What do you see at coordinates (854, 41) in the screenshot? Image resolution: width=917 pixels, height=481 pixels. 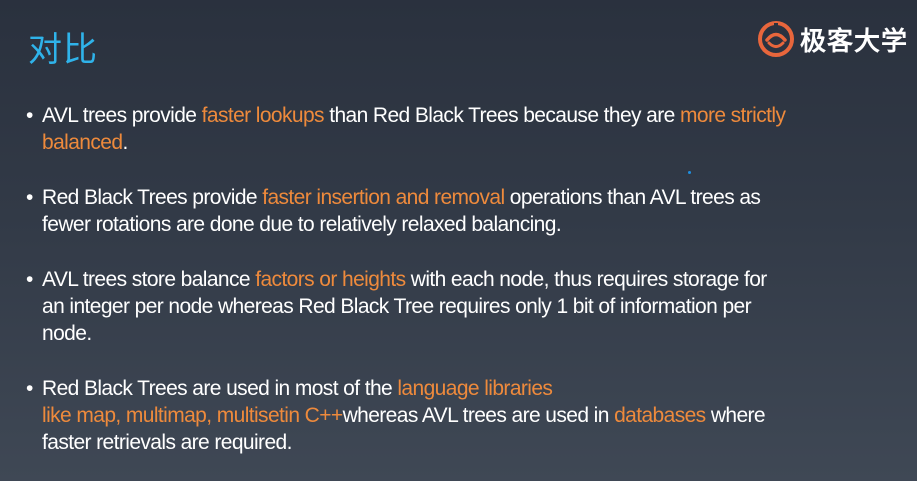 I see `logo-text: 极客大学` at bounding box center [854, 41].